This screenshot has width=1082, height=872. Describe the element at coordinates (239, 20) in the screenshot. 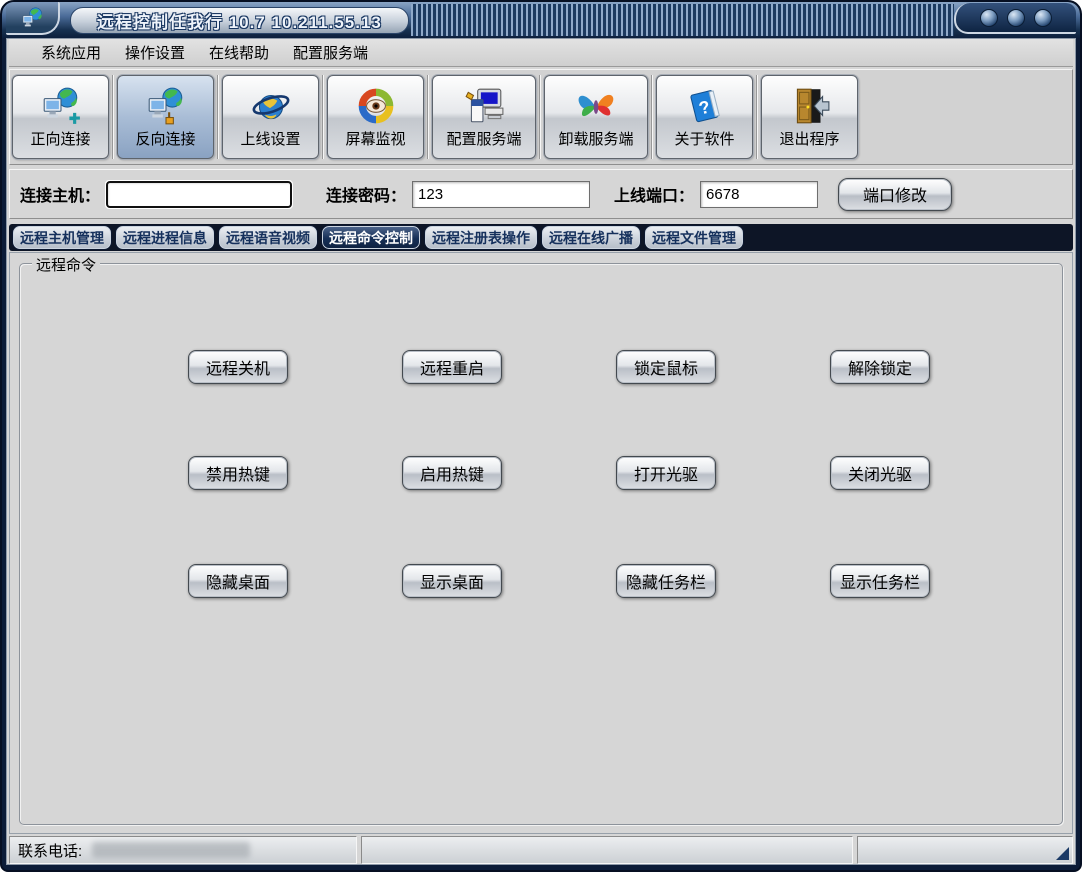

I see `window-title: 远程控制任我行 10.7 10.211.55.13` at that location.